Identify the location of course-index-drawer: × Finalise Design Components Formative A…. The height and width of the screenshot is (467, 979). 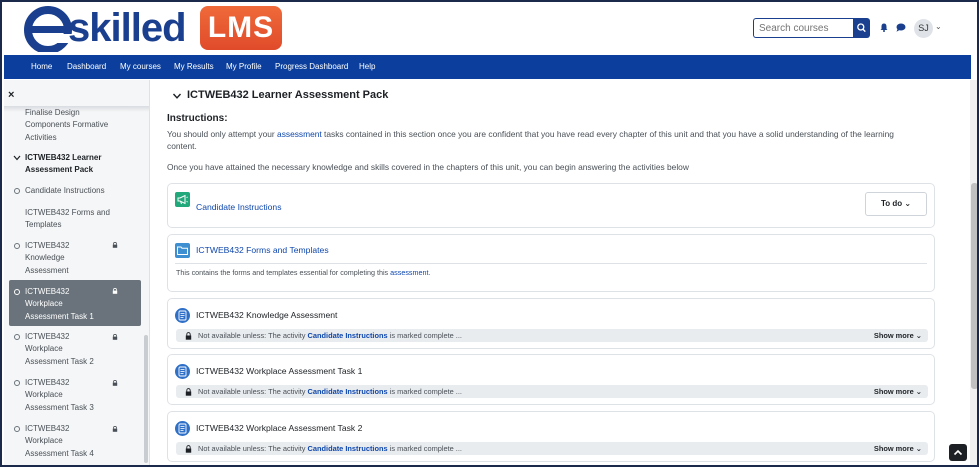
(77, 272).